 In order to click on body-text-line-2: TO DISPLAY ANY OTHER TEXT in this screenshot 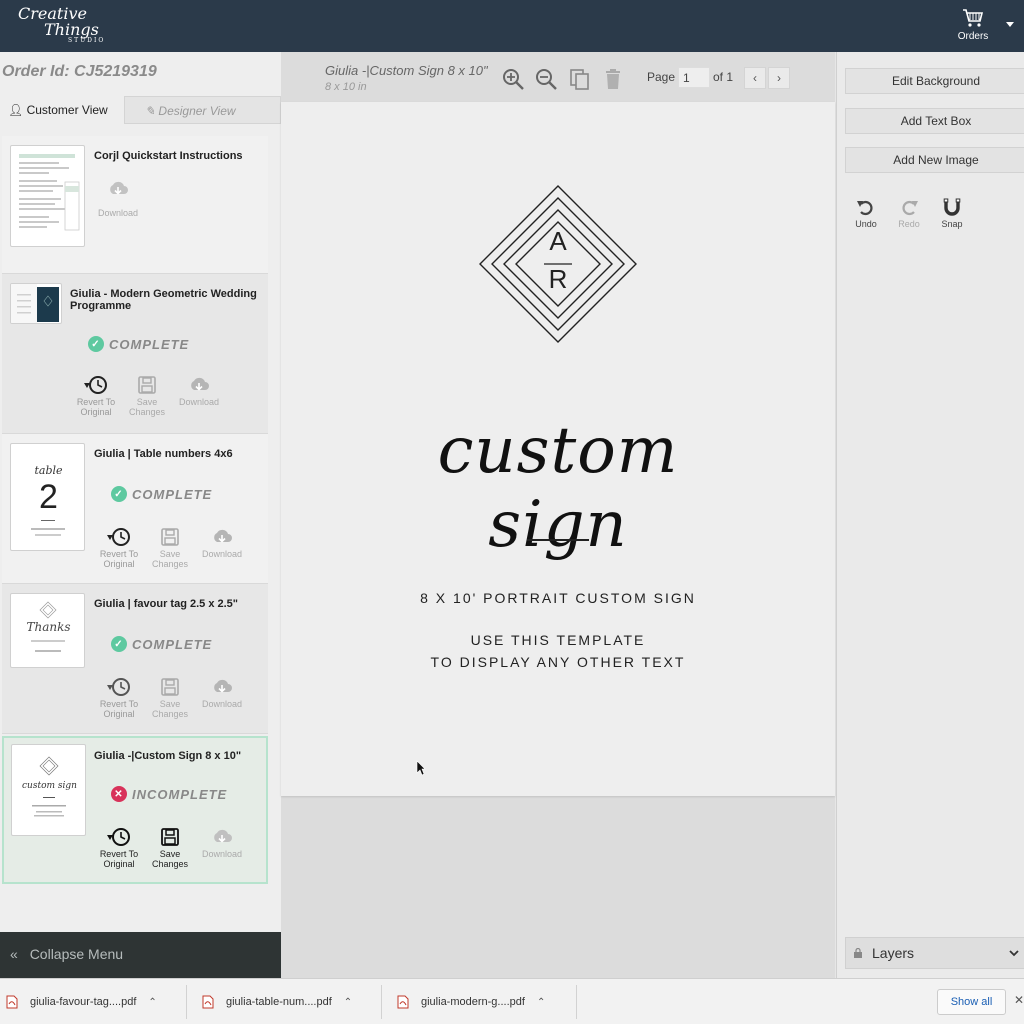, I will do `click(558, 662)`.